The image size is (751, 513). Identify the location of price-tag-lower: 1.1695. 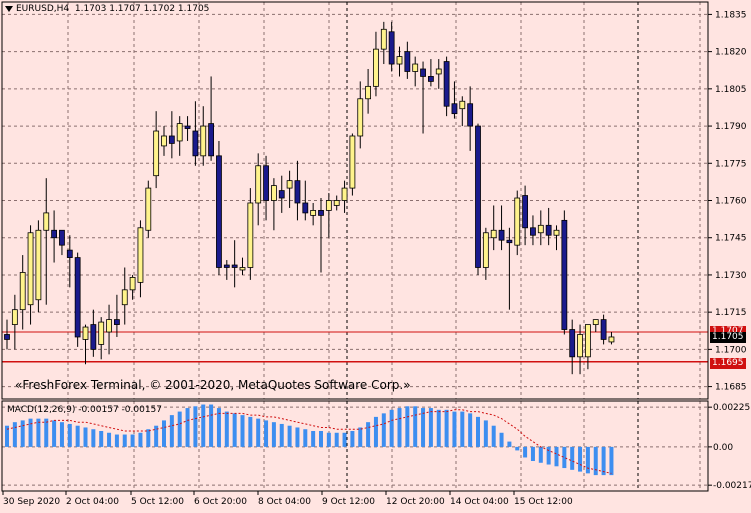
(728, 363).